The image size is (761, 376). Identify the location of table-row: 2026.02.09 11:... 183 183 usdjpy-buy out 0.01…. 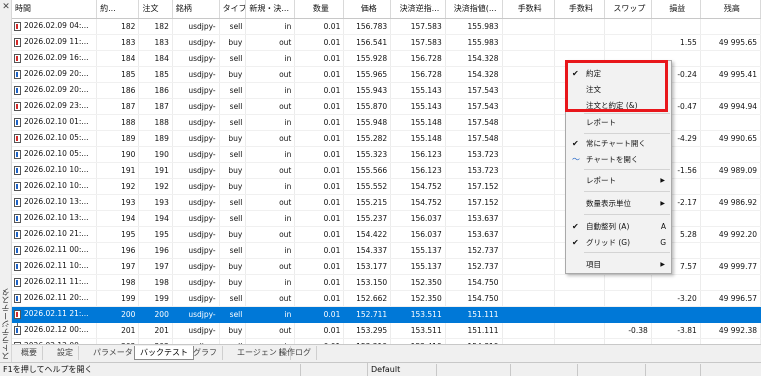
(386, 42).